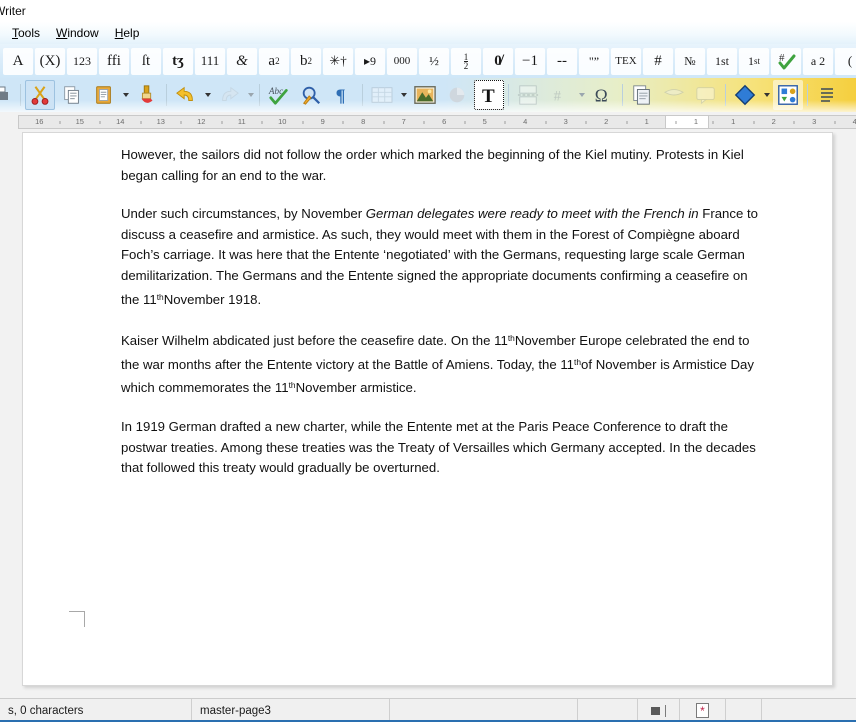 The image size is (856, 722). Describe the element at coordinates (457, 95) in the screenshot. I see `insert-chart-button` at that location.